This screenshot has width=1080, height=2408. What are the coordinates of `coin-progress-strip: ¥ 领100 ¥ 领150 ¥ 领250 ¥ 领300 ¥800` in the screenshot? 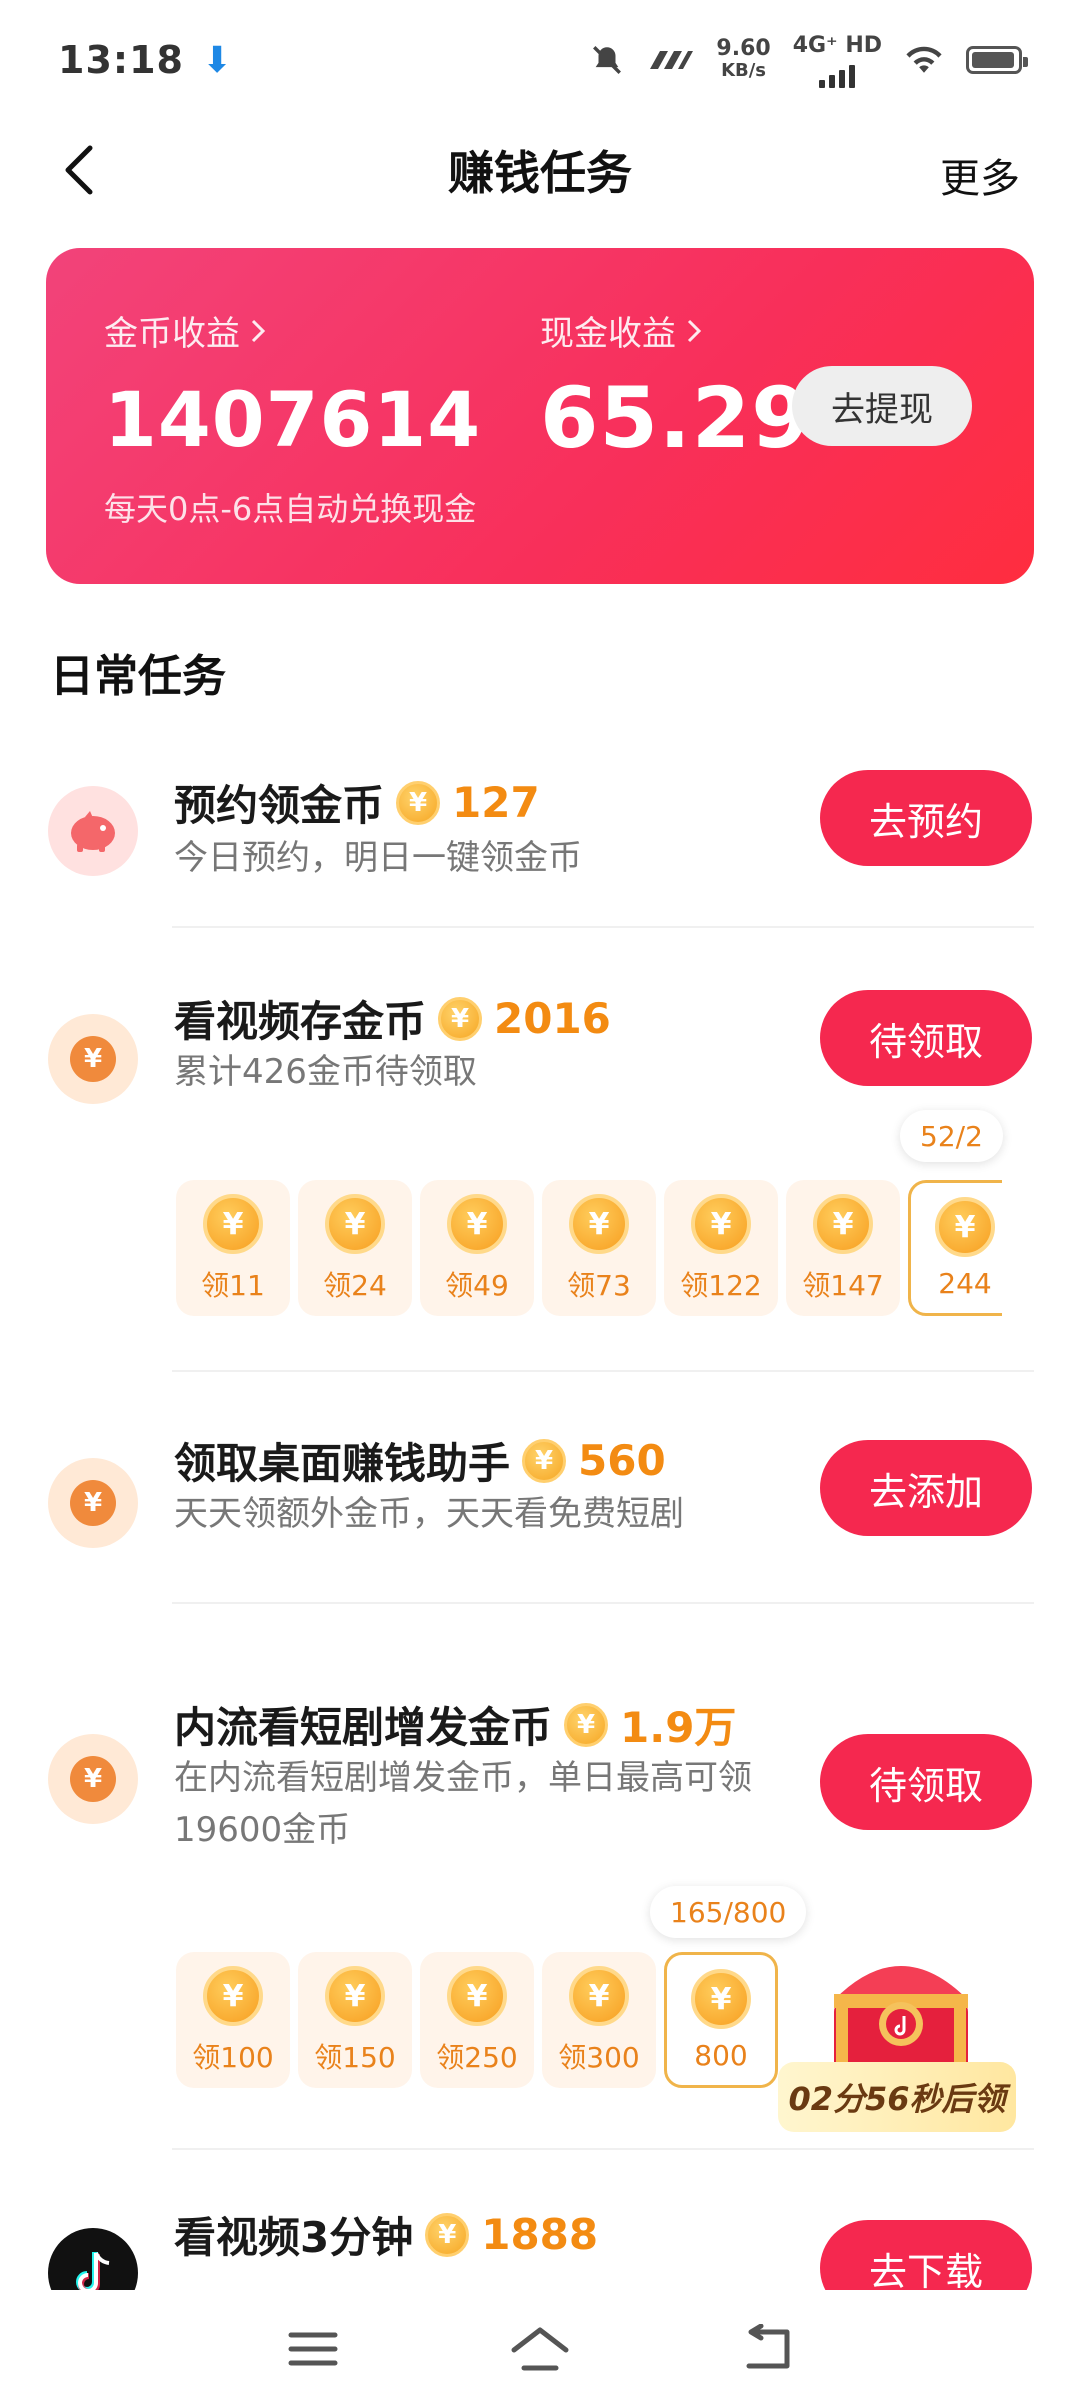 It's located at (496, 2022).